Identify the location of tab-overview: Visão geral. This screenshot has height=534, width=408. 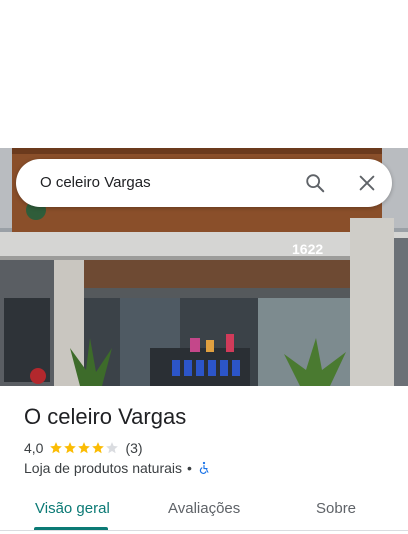
(72, 508).